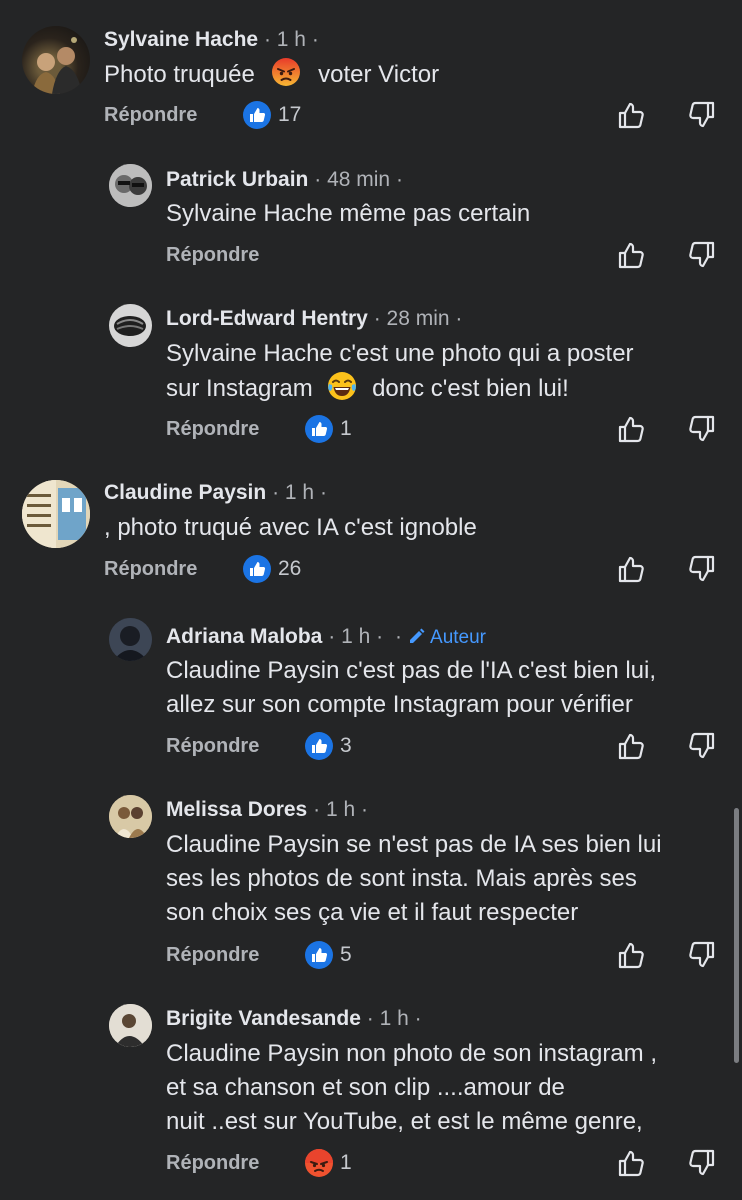 Image resolution: width=742 pixels, height=1200 pixels. Describe the element at coordinates (271, 74) in the screenshot. I see `comment-text: Photo truquée voter Victor` at that location.